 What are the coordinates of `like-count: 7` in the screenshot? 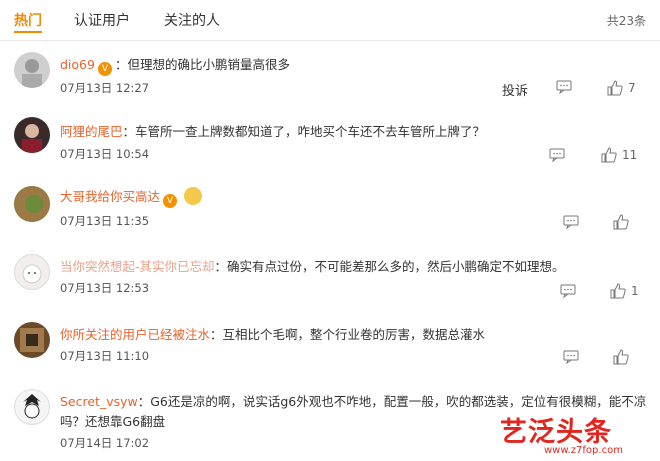 It's located at (632, 88).